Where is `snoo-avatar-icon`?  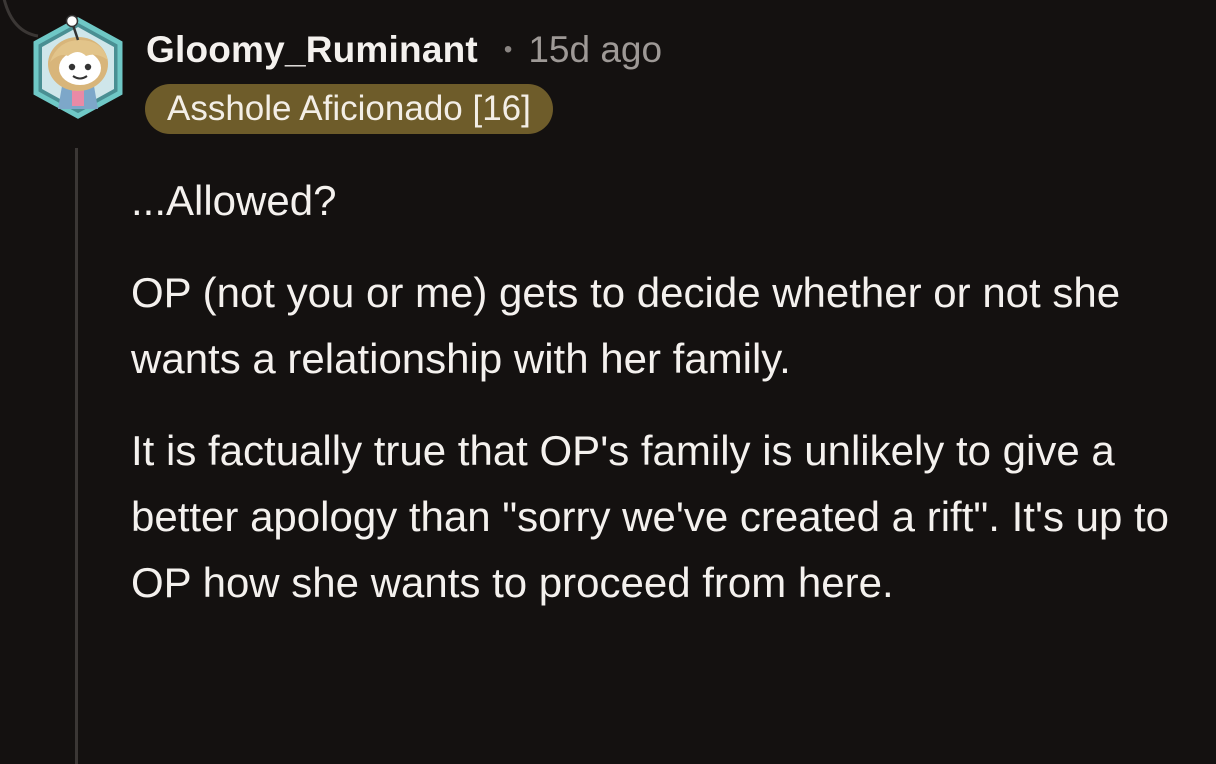
snoo-avatar-icon is located at coordinates (78, 66).